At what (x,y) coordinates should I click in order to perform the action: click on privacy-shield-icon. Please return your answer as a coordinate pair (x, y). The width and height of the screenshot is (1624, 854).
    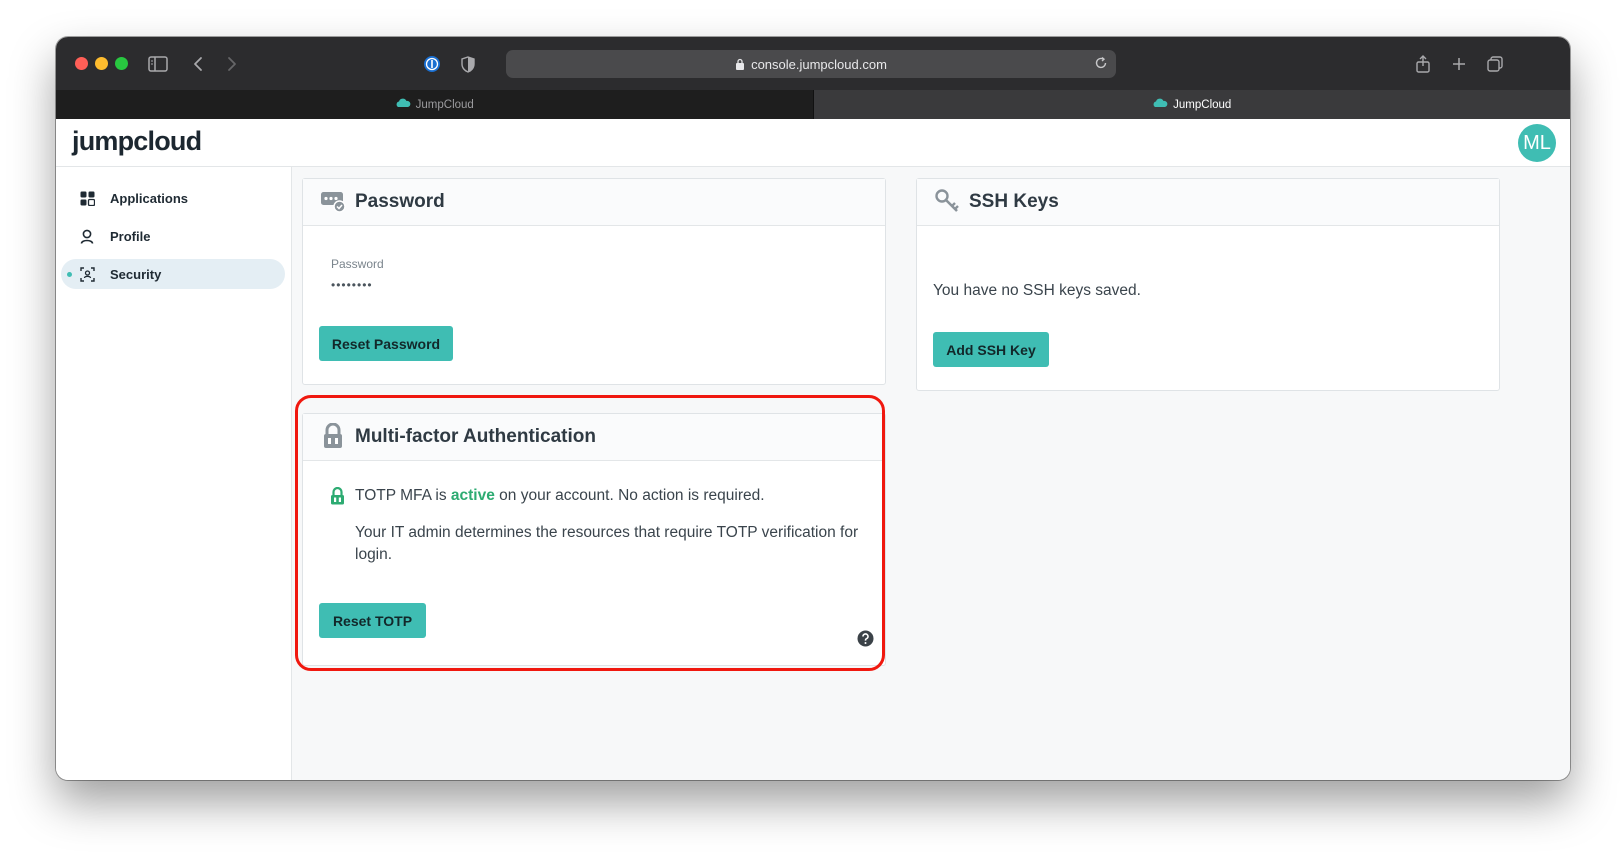
    Looking at the image, I should click on (468, 64).